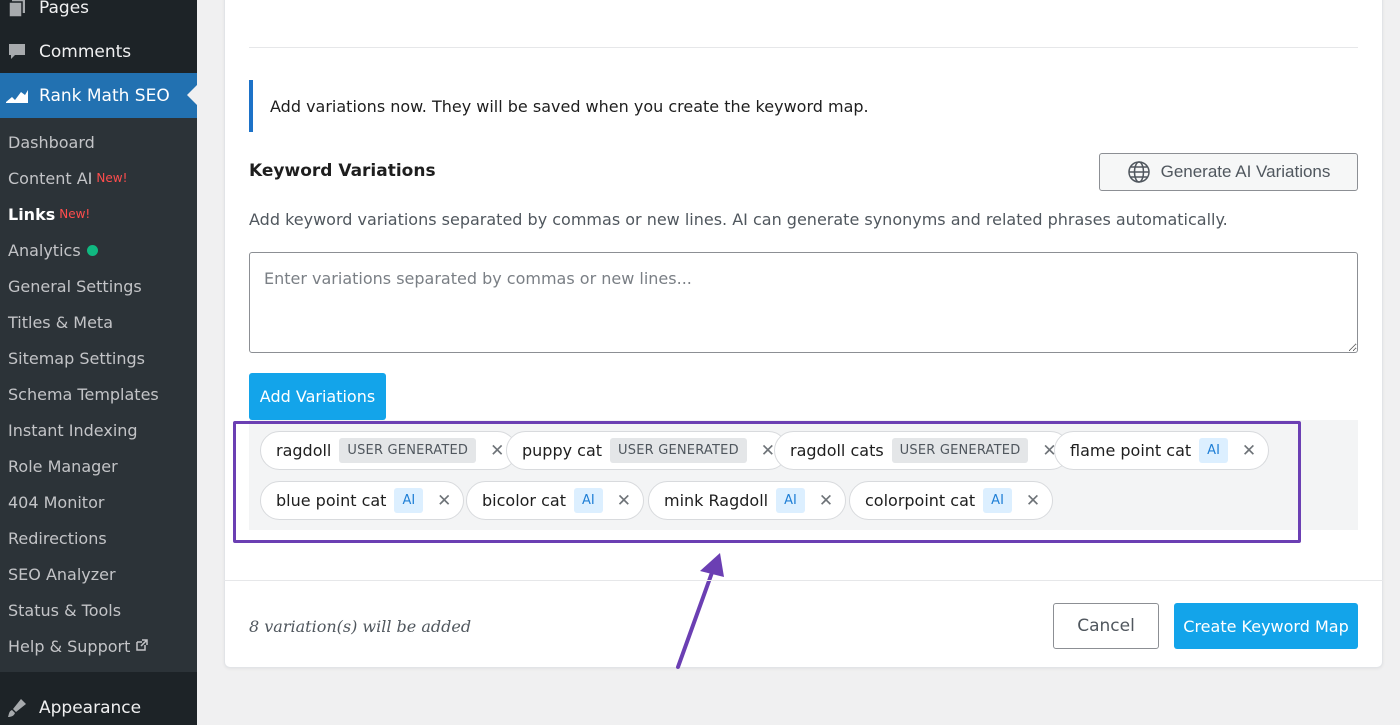  Describe the element at coordinates (92, 250) in the screenshot. I see `status-dot-icon` at that location.